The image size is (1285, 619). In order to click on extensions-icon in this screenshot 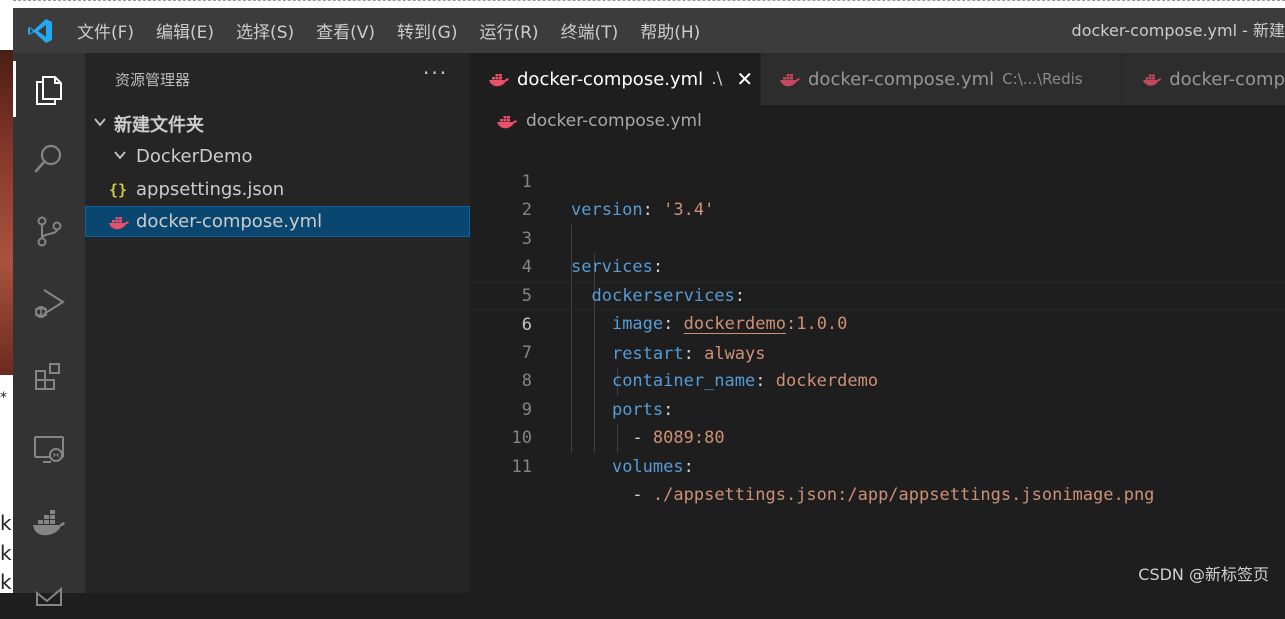, I will do `click(47, 376)`.